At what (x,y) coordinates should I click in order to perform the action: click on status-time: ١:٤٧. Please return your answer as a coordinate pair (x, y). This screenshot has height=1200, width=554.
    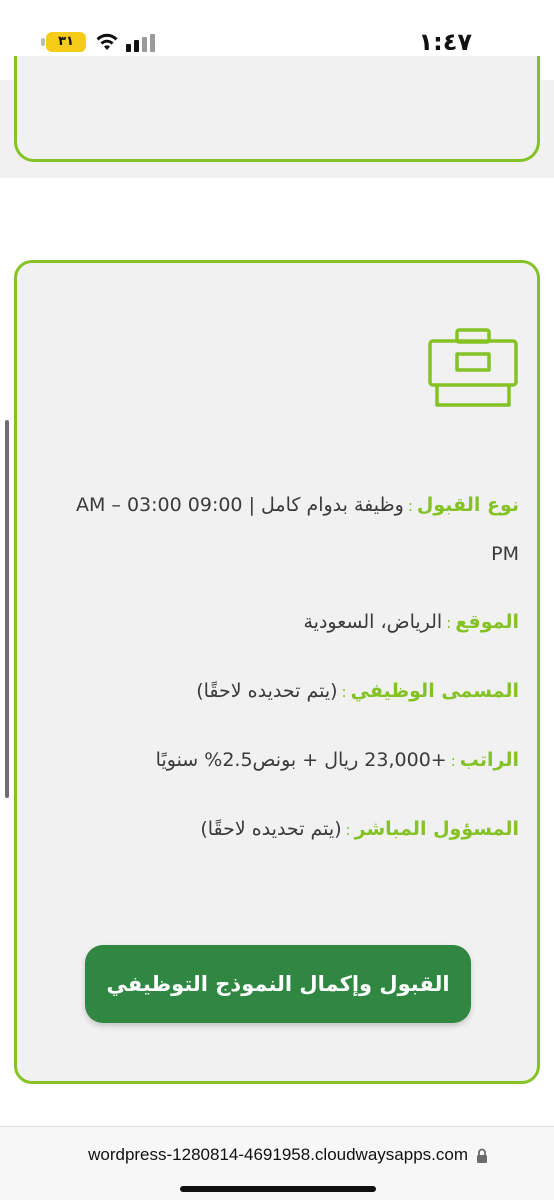
    Looking at the image, I should click on (445, 42).